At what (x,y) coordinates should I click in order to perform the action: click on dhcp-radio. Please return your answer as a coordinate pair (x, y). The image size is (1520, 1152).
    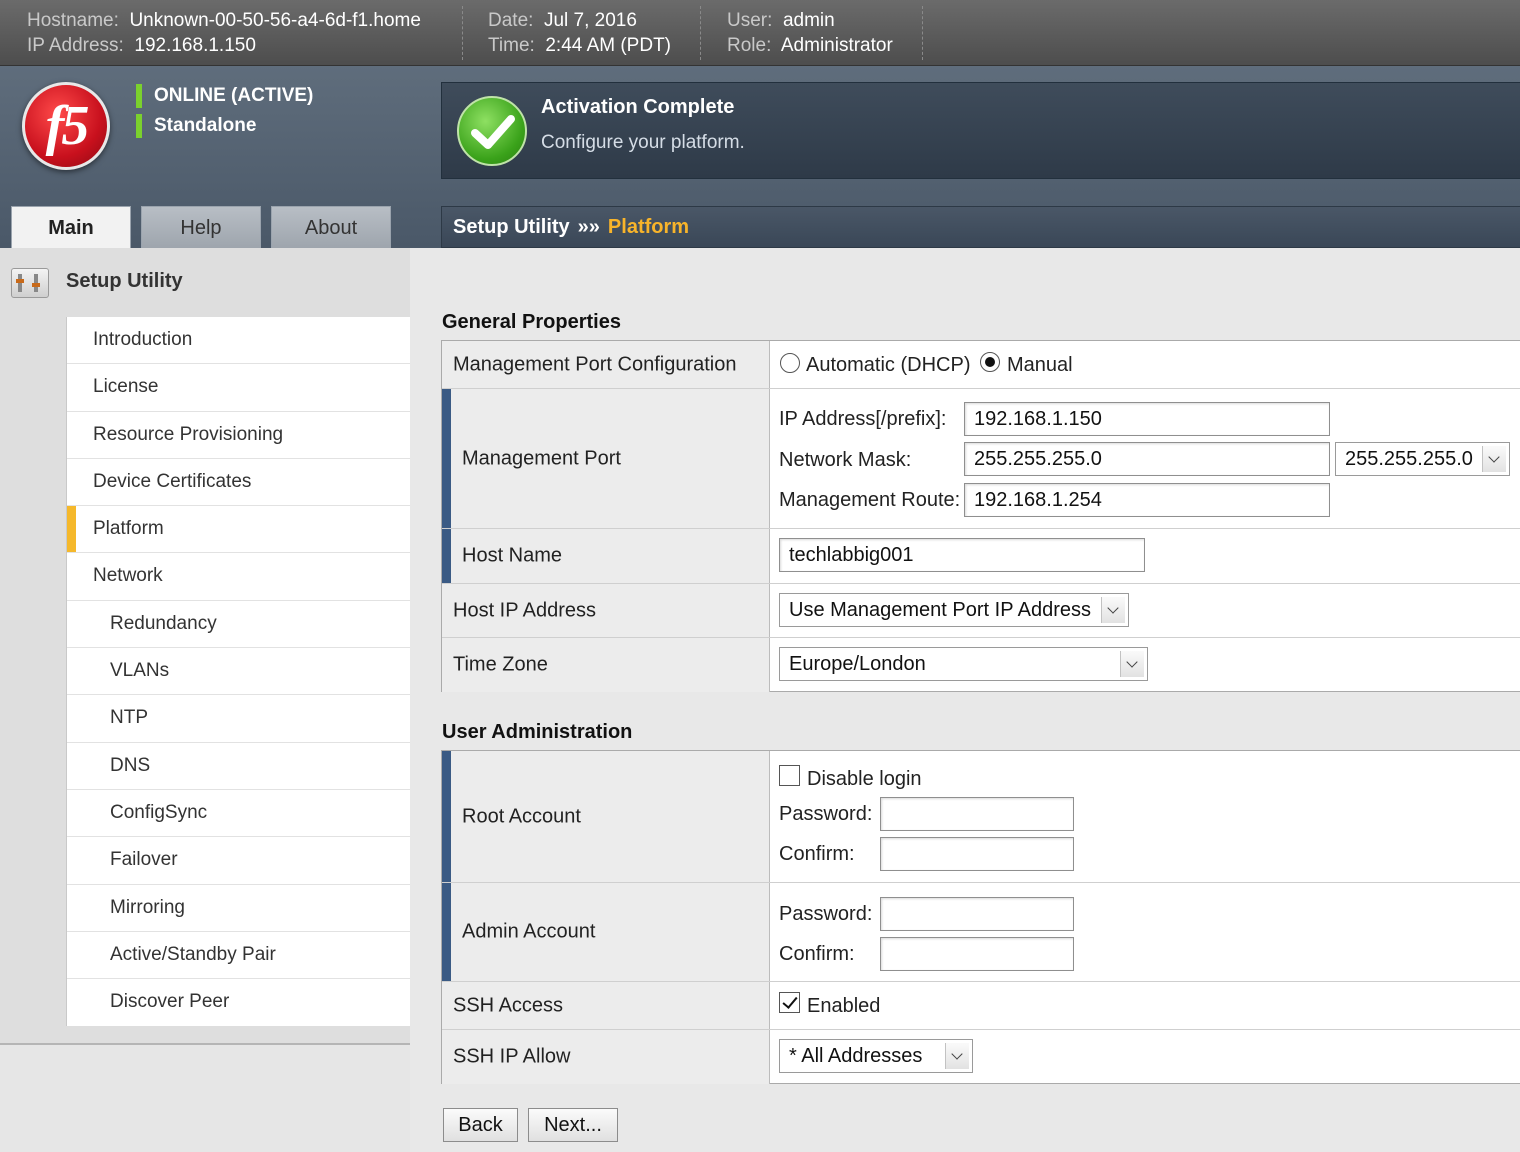
    Looking at the image, I should click on (790, 363).